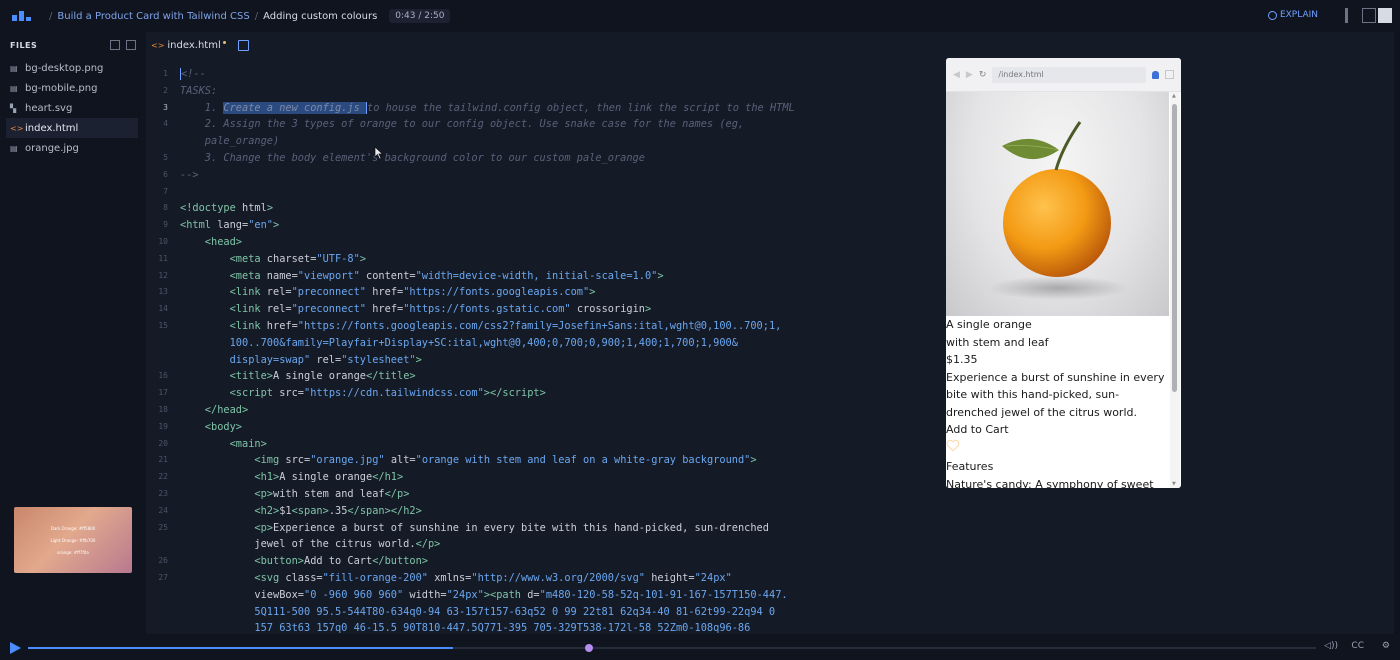 This screenshot has height=660, width=1400. I want to click on code-line: 22 <h1>A single orange</h1>, so click(281, 477).